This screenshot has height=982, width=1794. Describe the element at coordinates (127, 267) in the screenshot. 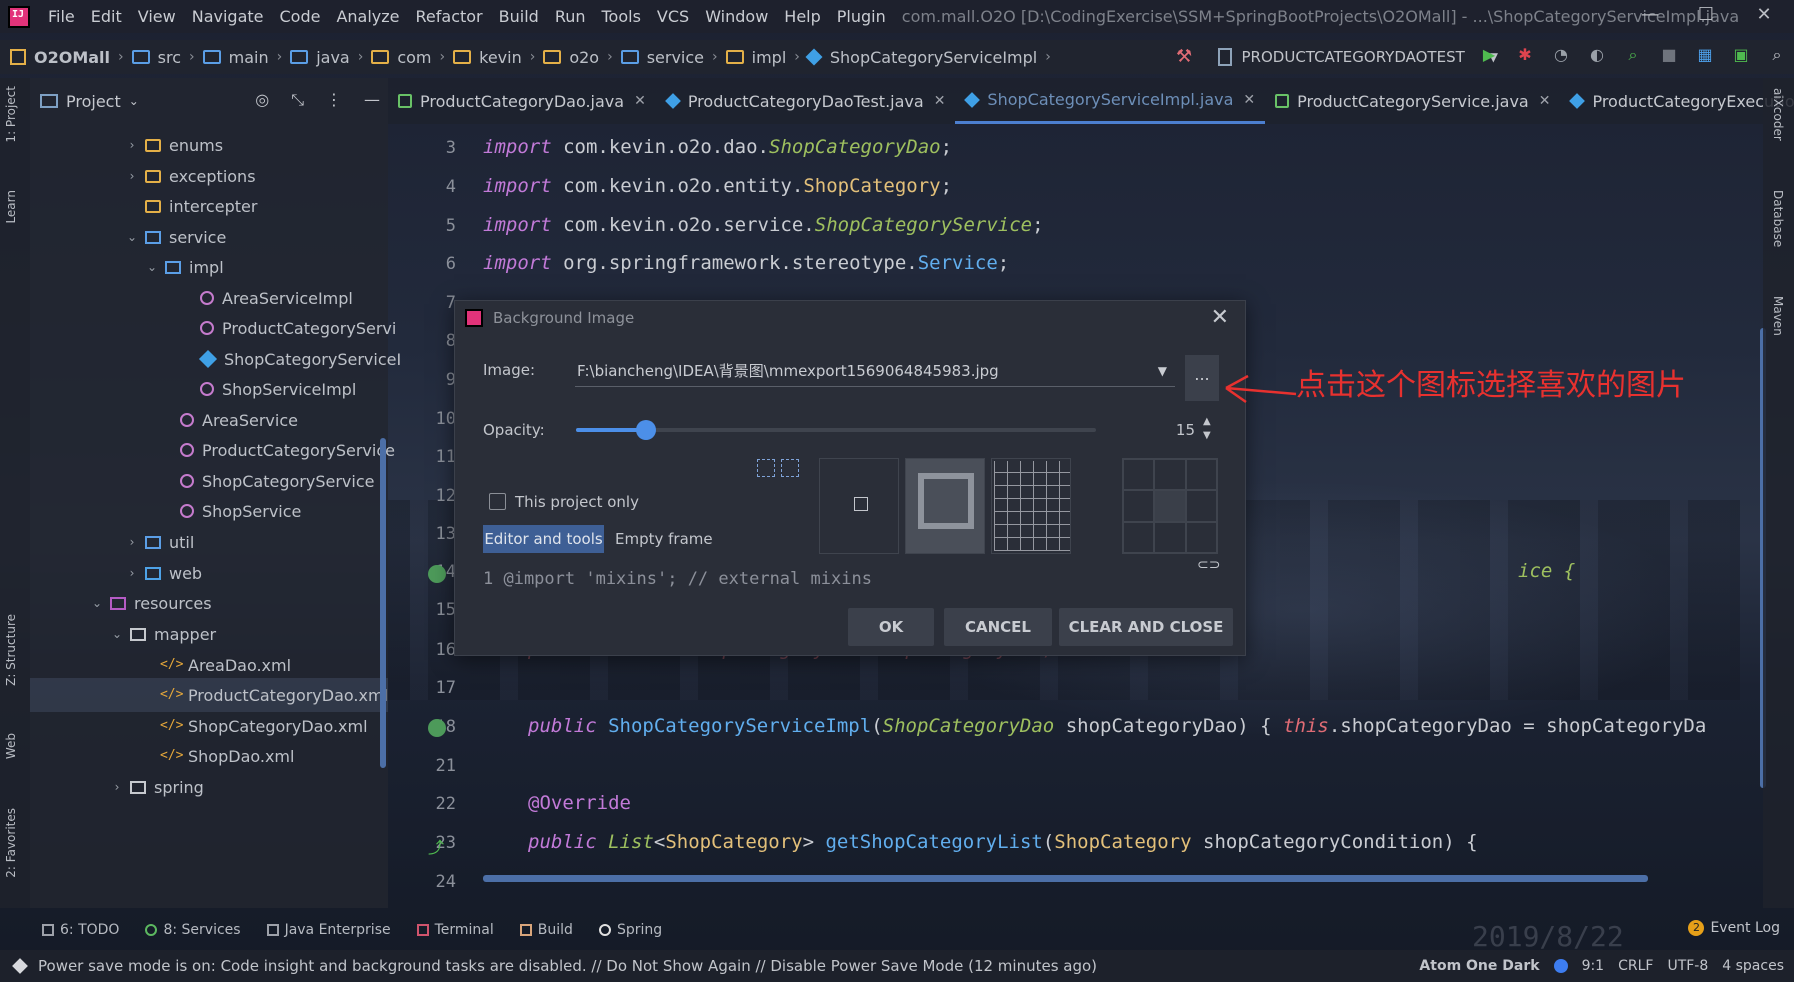

I see `tree-item: ⌄ impl` at that location.